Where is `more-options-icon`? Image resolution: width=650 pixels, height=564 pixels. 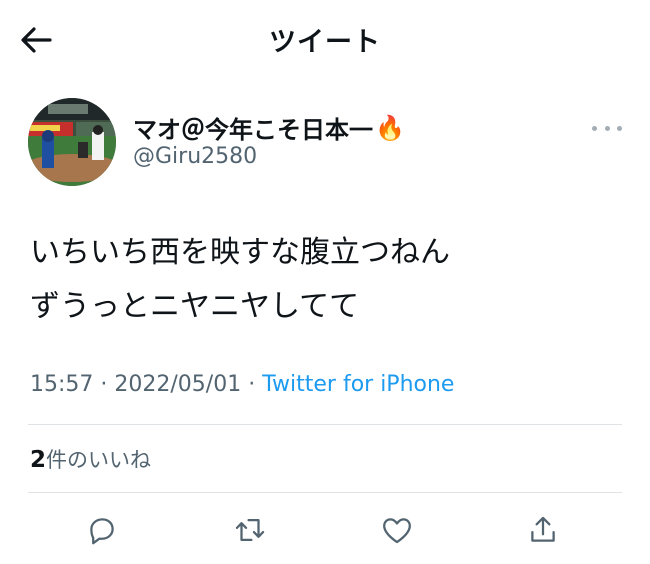
more-options-icon is located at coordinates (607, 128).